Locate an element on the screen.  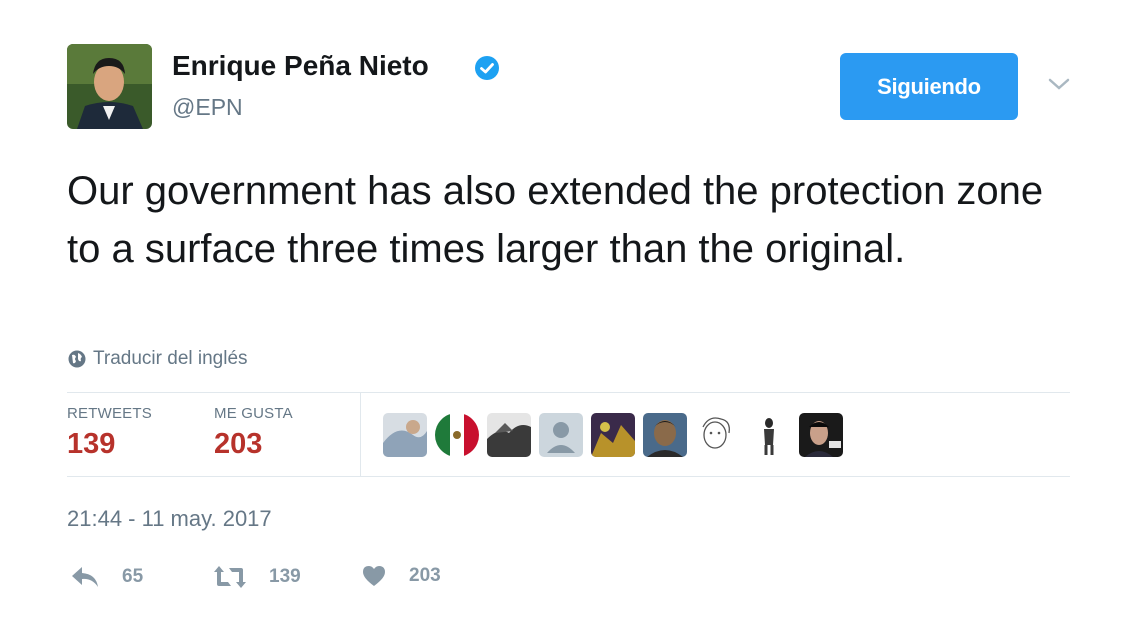
retweet-button: 139 is located at coordinates (257, 577).